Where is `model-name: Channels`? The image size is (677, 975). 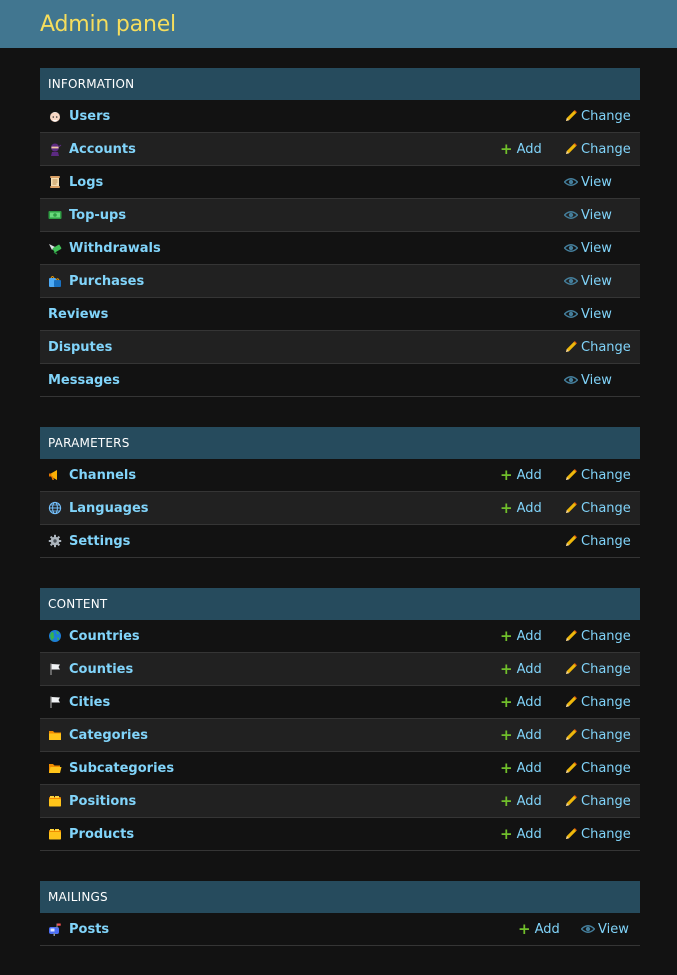
model-name: Channels is located at coordinates (103, 475).